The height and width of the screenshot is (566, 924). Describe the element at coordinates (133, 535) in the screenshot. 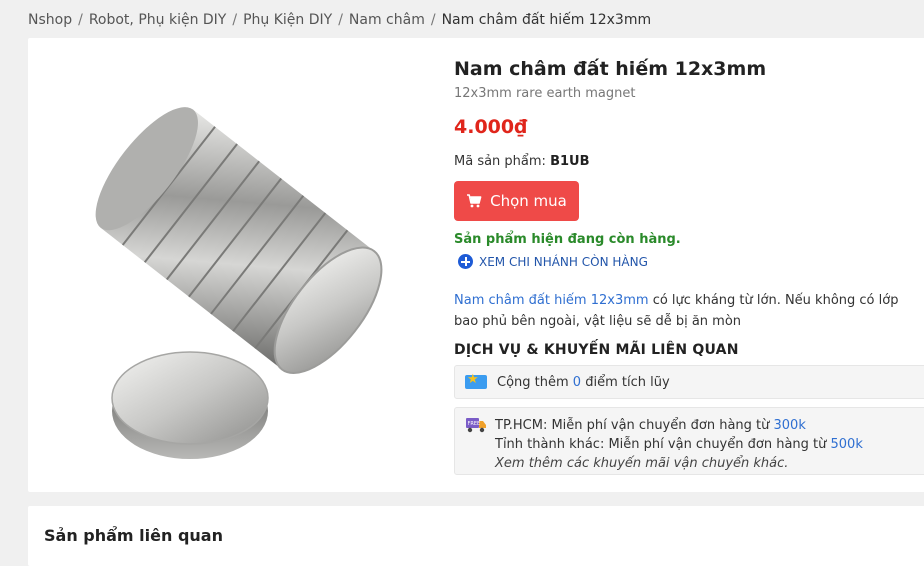

I see `related-products-heading: Sản phẩm liên quan` at that location.